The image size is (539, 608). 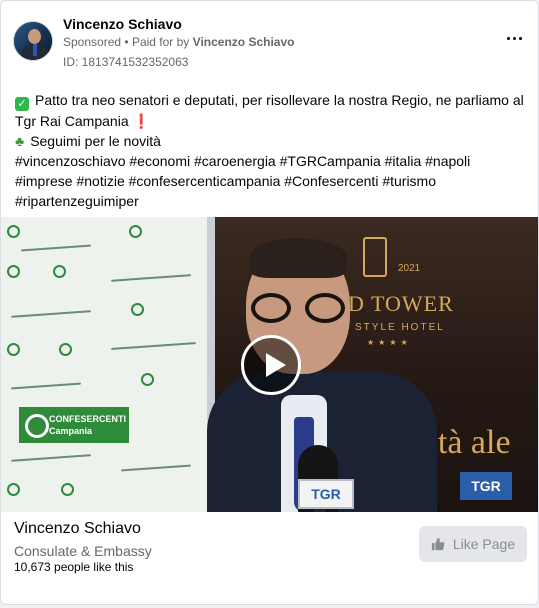 I want to click on hotel-year: 2021, so click(x=409, y=268).